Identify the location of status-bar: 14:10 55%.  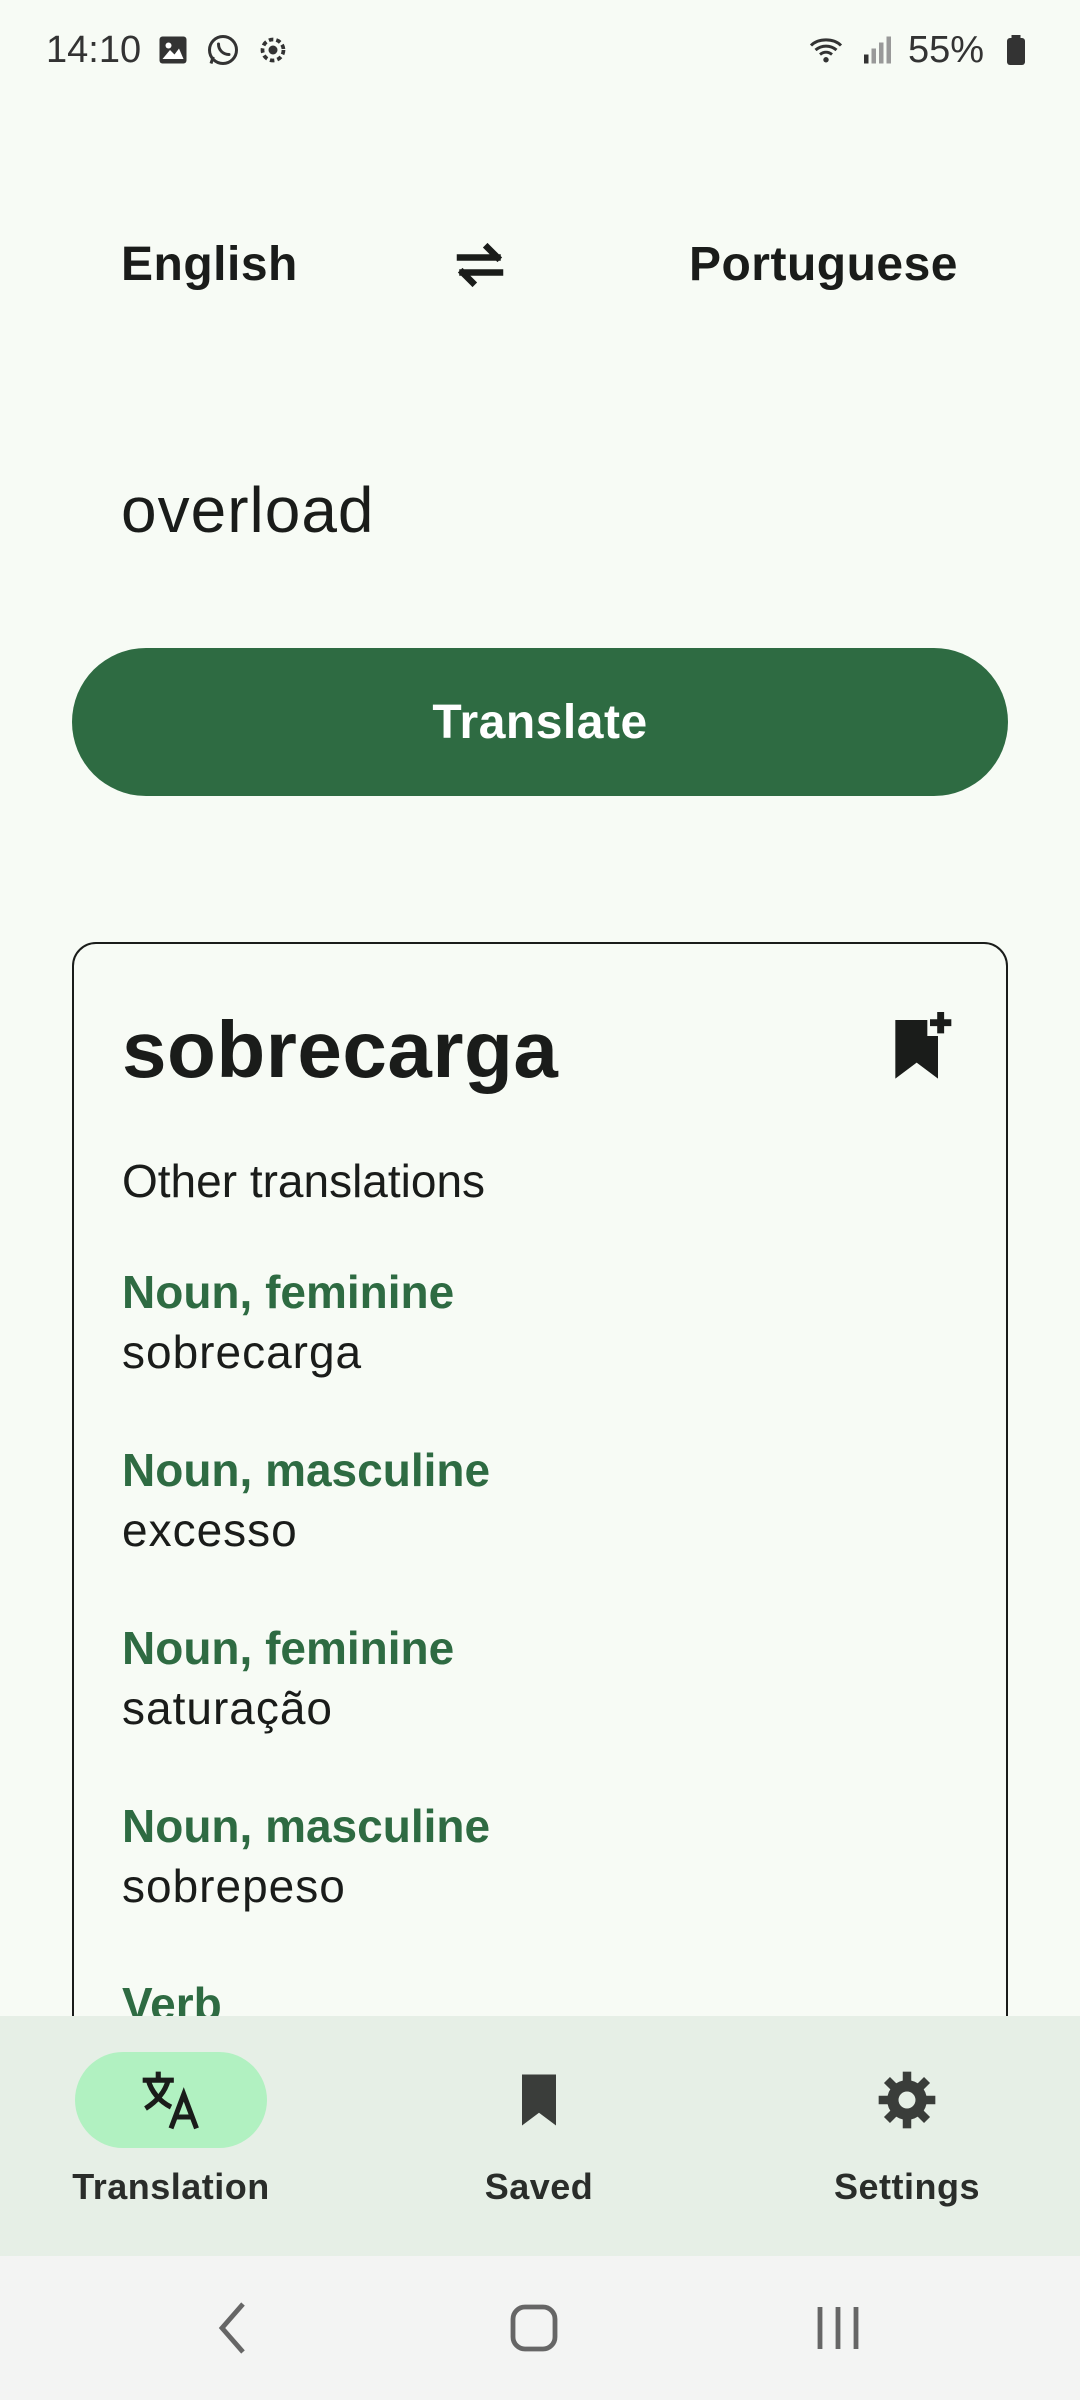
(540, 50).